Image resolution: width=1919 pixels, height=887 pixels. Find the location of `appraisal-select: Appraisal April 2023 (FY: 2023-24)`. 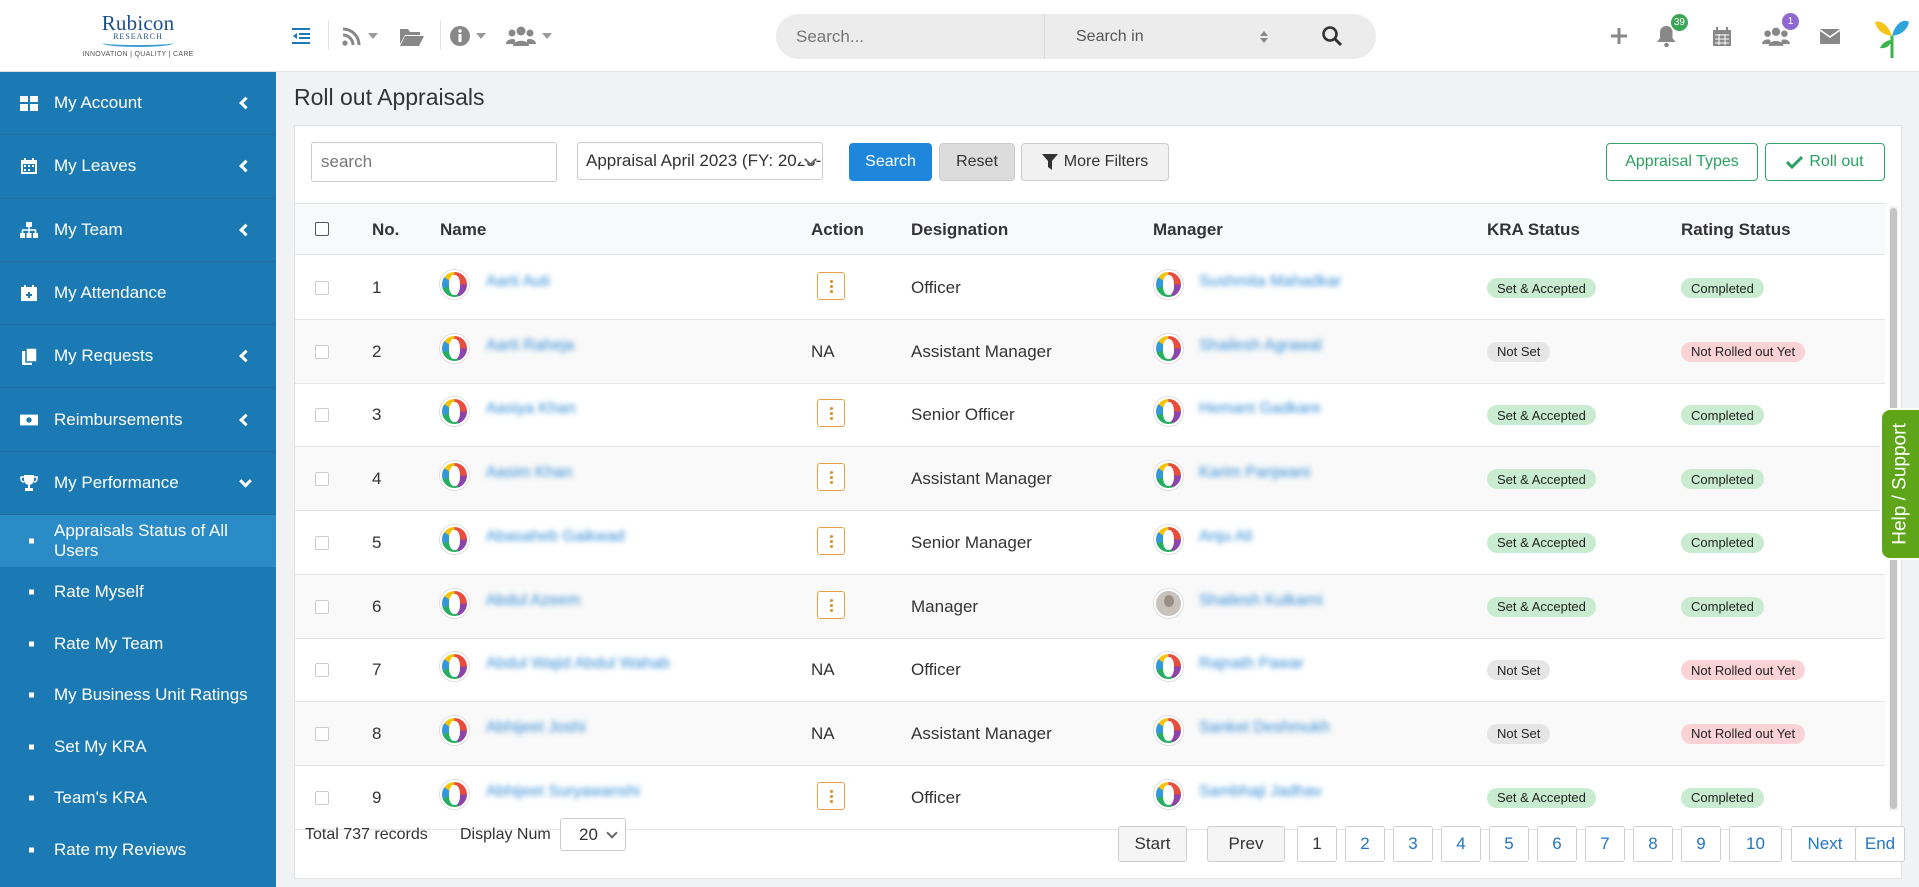

appraisal-select: Appraisal April 2023 (FY: 2023-24) is located at coordinates (700, 161).